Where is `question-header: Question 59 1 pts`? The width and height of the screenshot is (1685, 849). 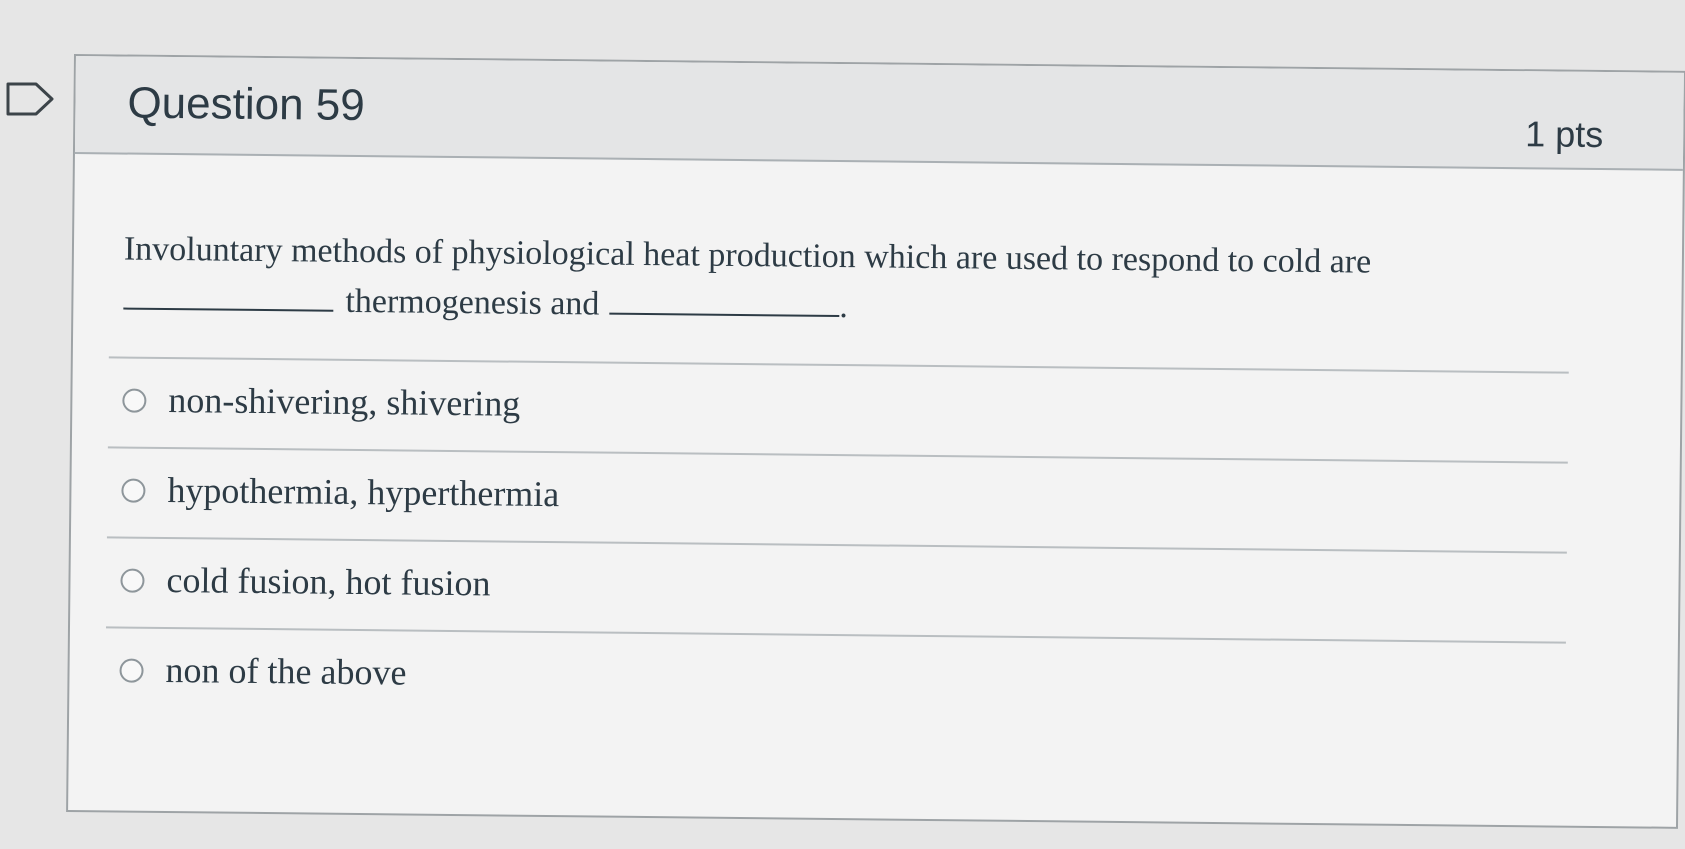 question-header: Question 59 1 pts is located at coordinates (879, 113).